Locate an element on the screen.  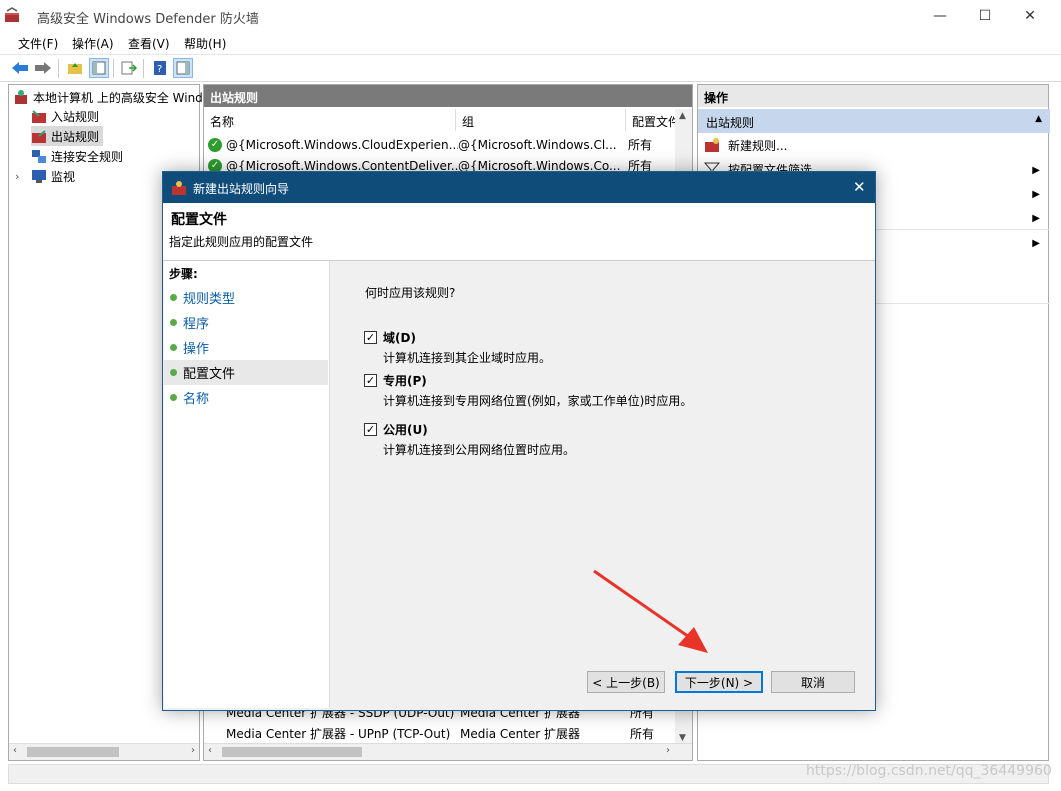
up-folder-icon is located at coordinates (75, 68).